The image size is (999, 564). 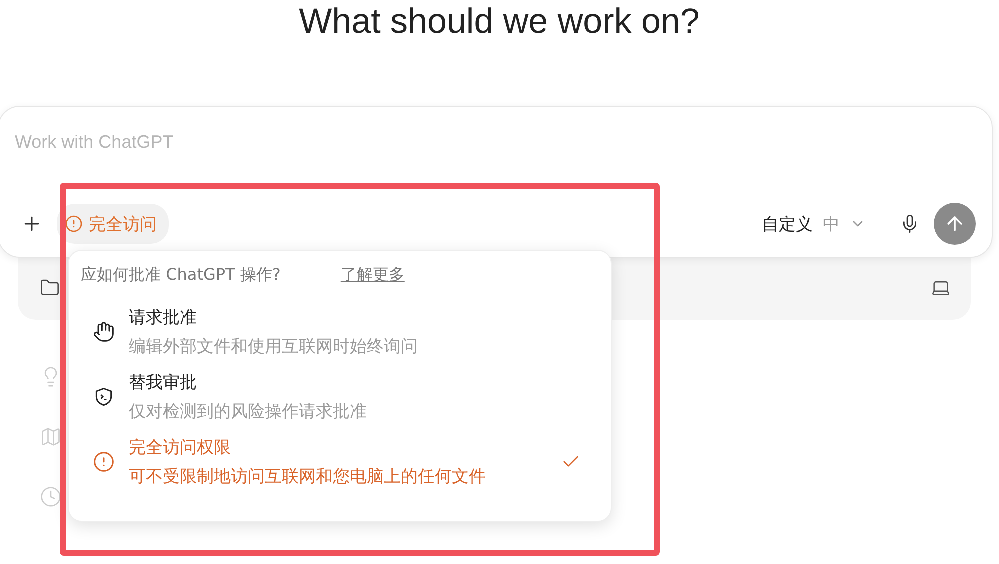 I want to click on folder-icon, so click(x=50, y=288).